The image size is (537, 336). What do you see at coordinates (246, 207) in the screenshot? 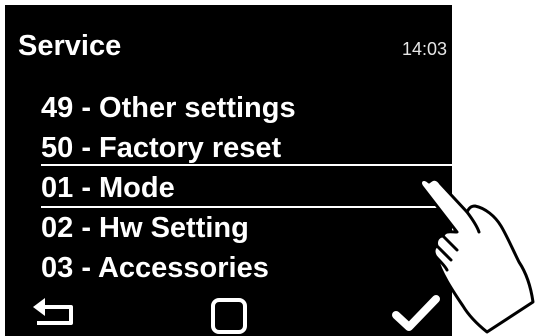
I see `selection-bottom-line` at bounding box center [246, 207].